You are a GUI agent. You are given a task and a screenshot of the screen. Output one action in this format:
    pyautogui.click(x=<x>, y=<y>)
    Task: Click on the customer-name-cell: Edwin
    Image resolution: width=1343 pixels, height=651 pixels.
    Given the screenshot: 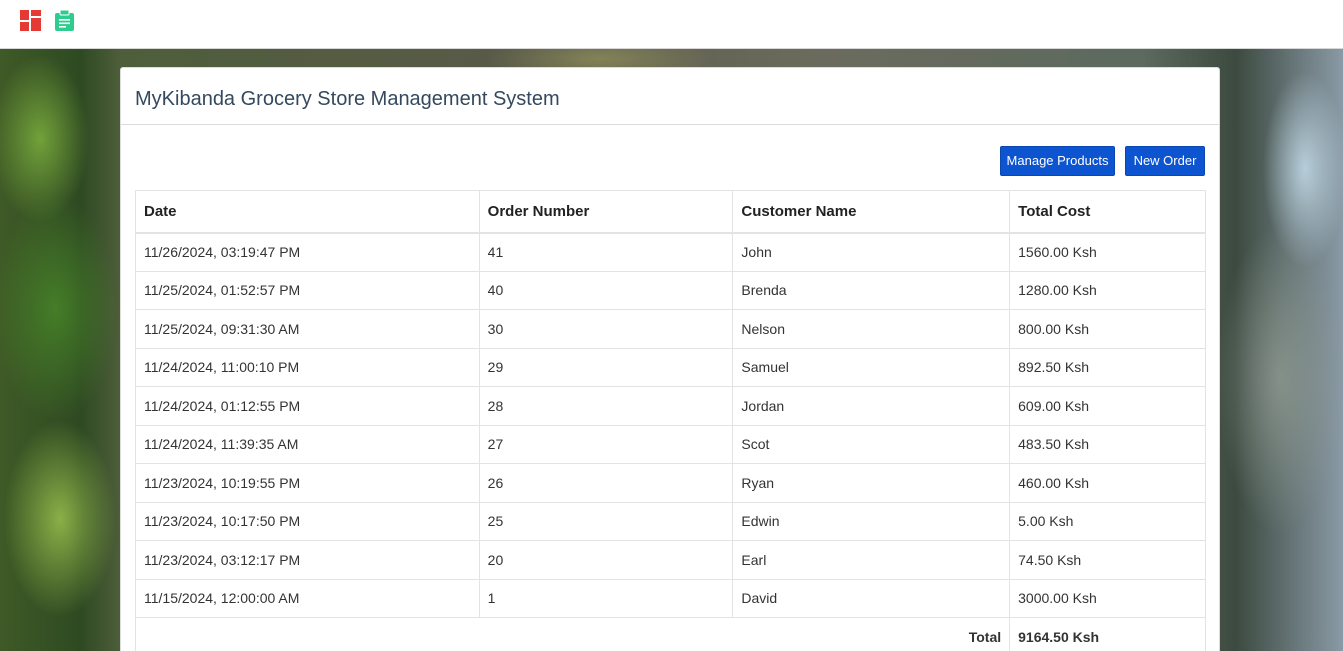 What is the action you would take?
    pyautogui.click(x=871, y=521)
    